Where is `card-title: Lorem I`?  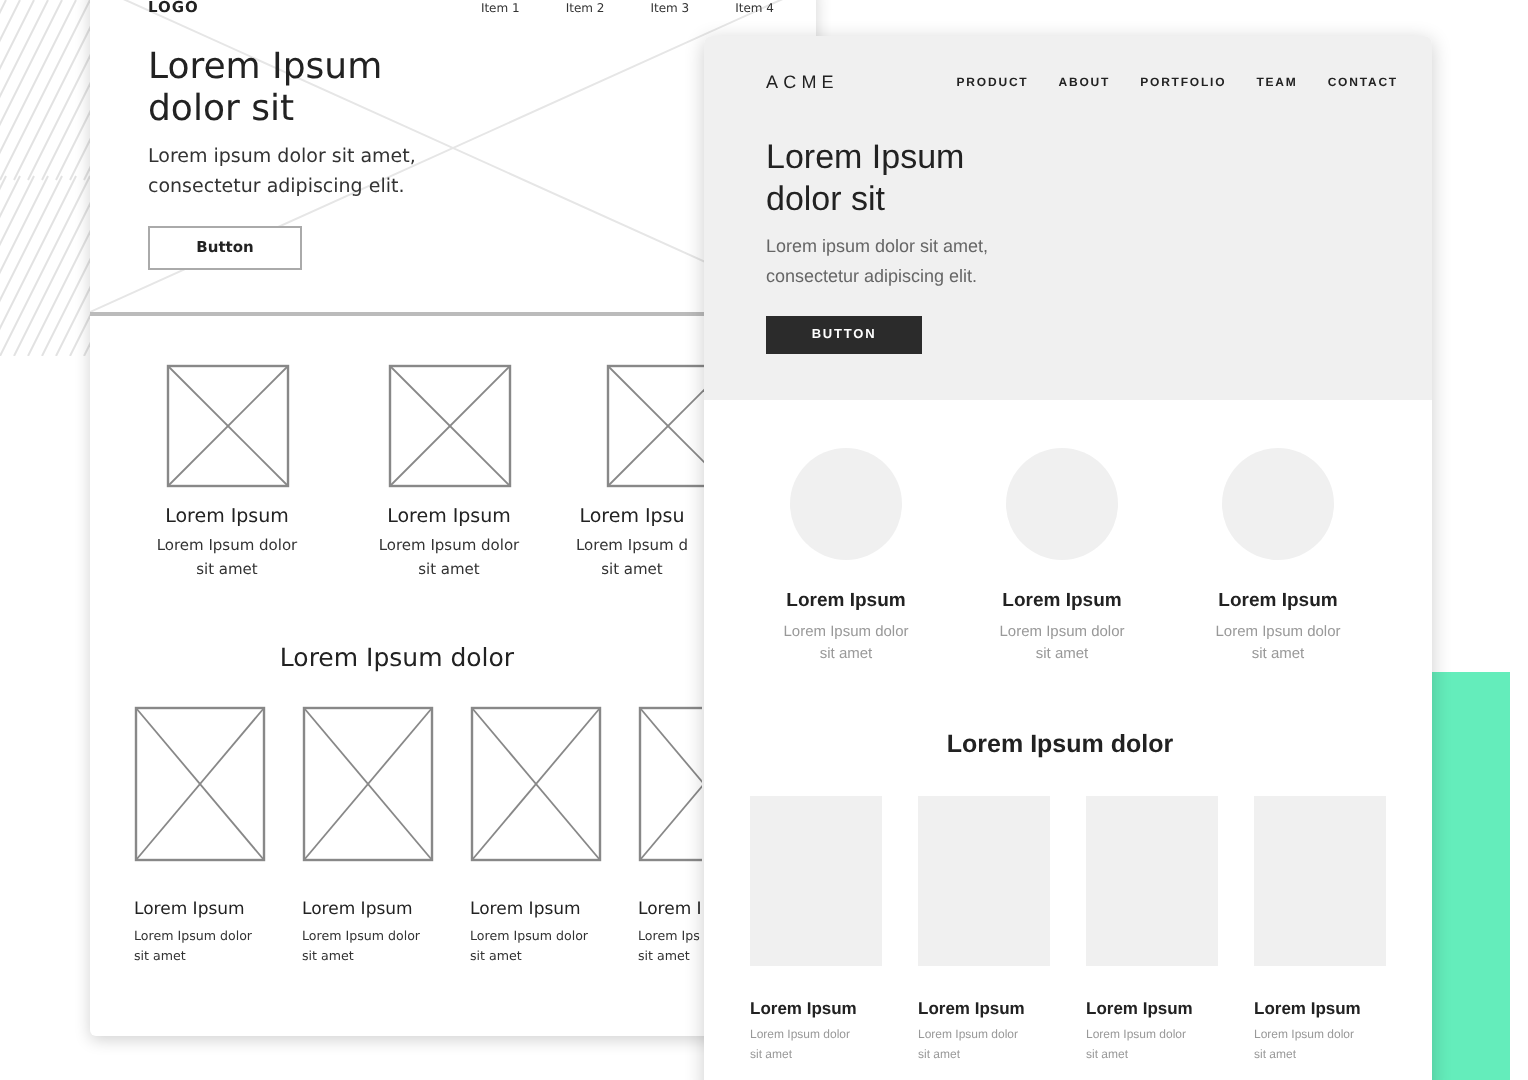
card-title: Lorem I is located at coordinates (670, 910).